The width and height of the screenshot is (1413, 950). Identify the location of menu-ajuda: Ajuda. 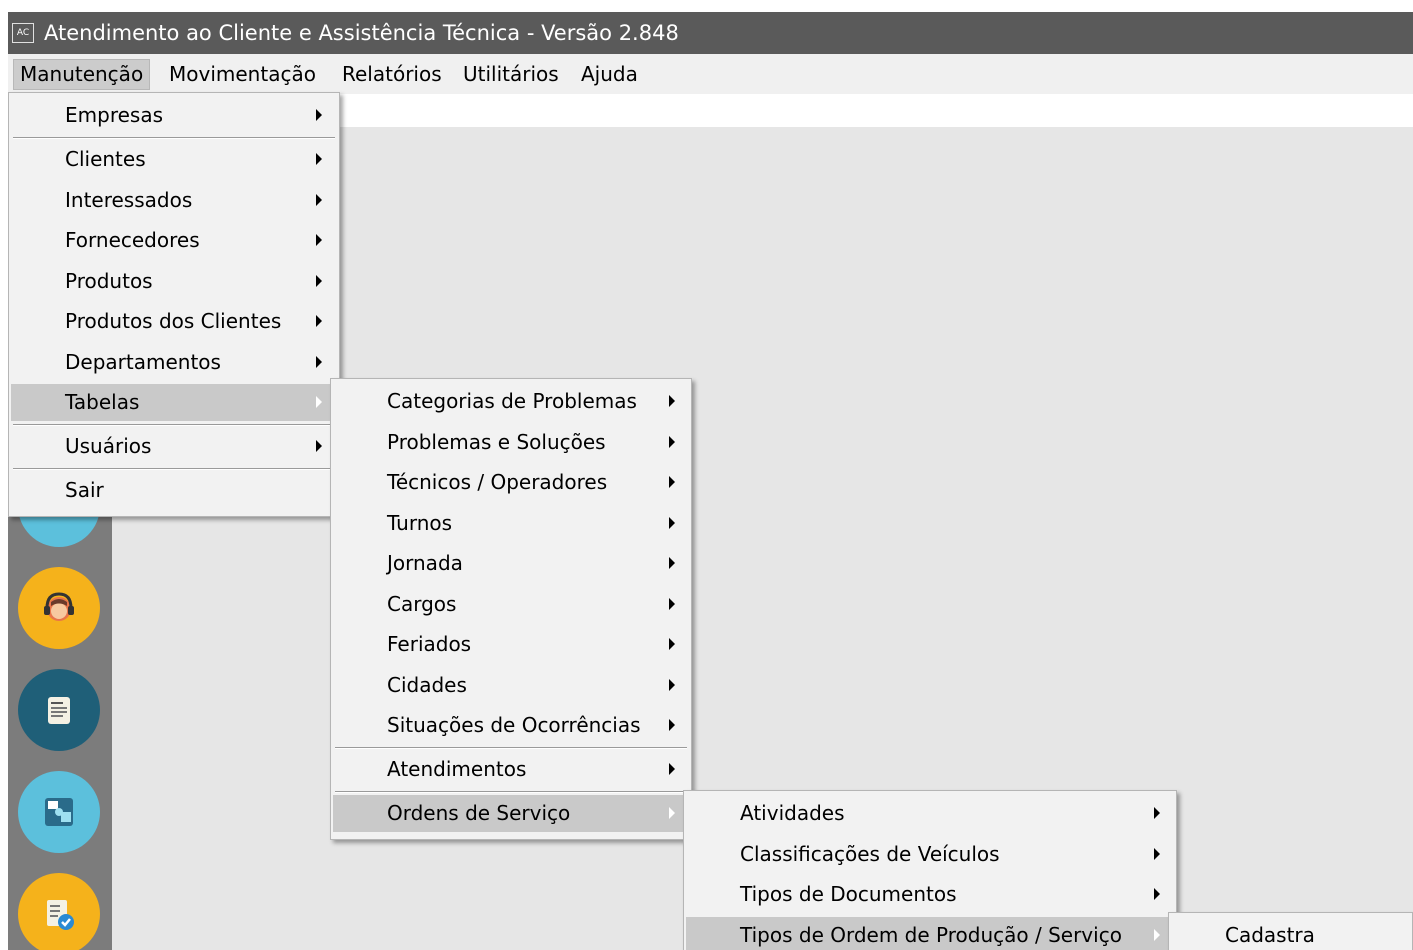
(609, 74).